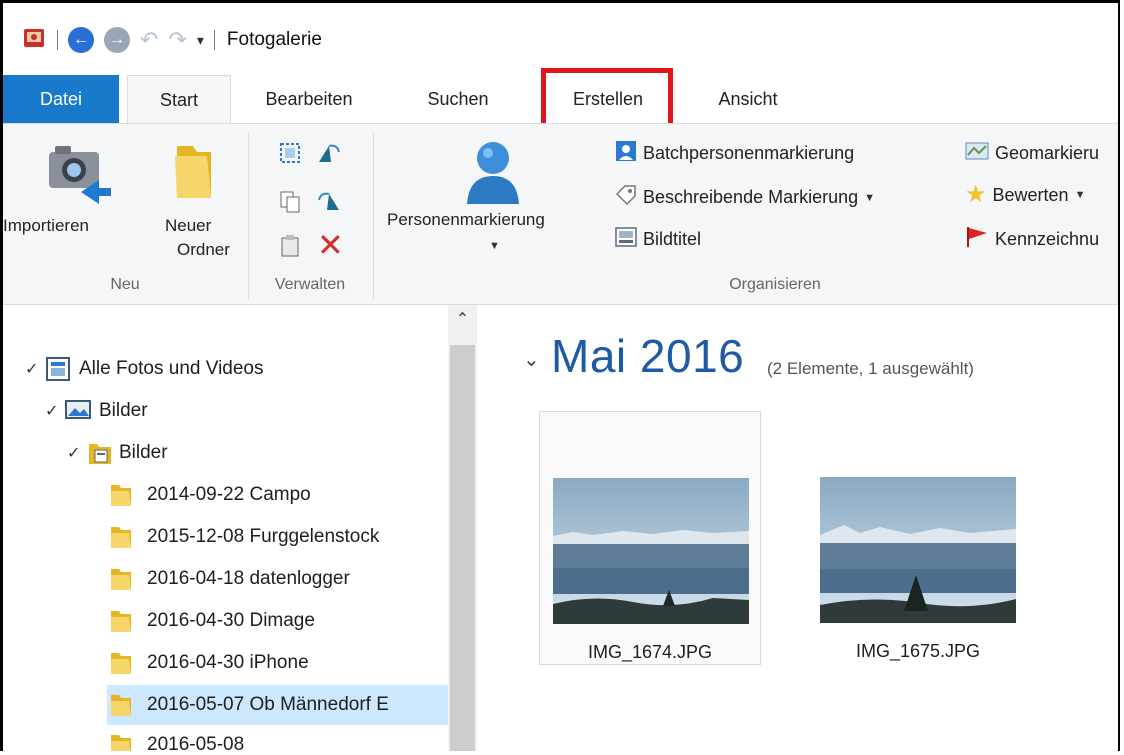 The width and height of the screenshot is (1124, 755). I want to click on tab-datei: Datei, so click(61, 99).